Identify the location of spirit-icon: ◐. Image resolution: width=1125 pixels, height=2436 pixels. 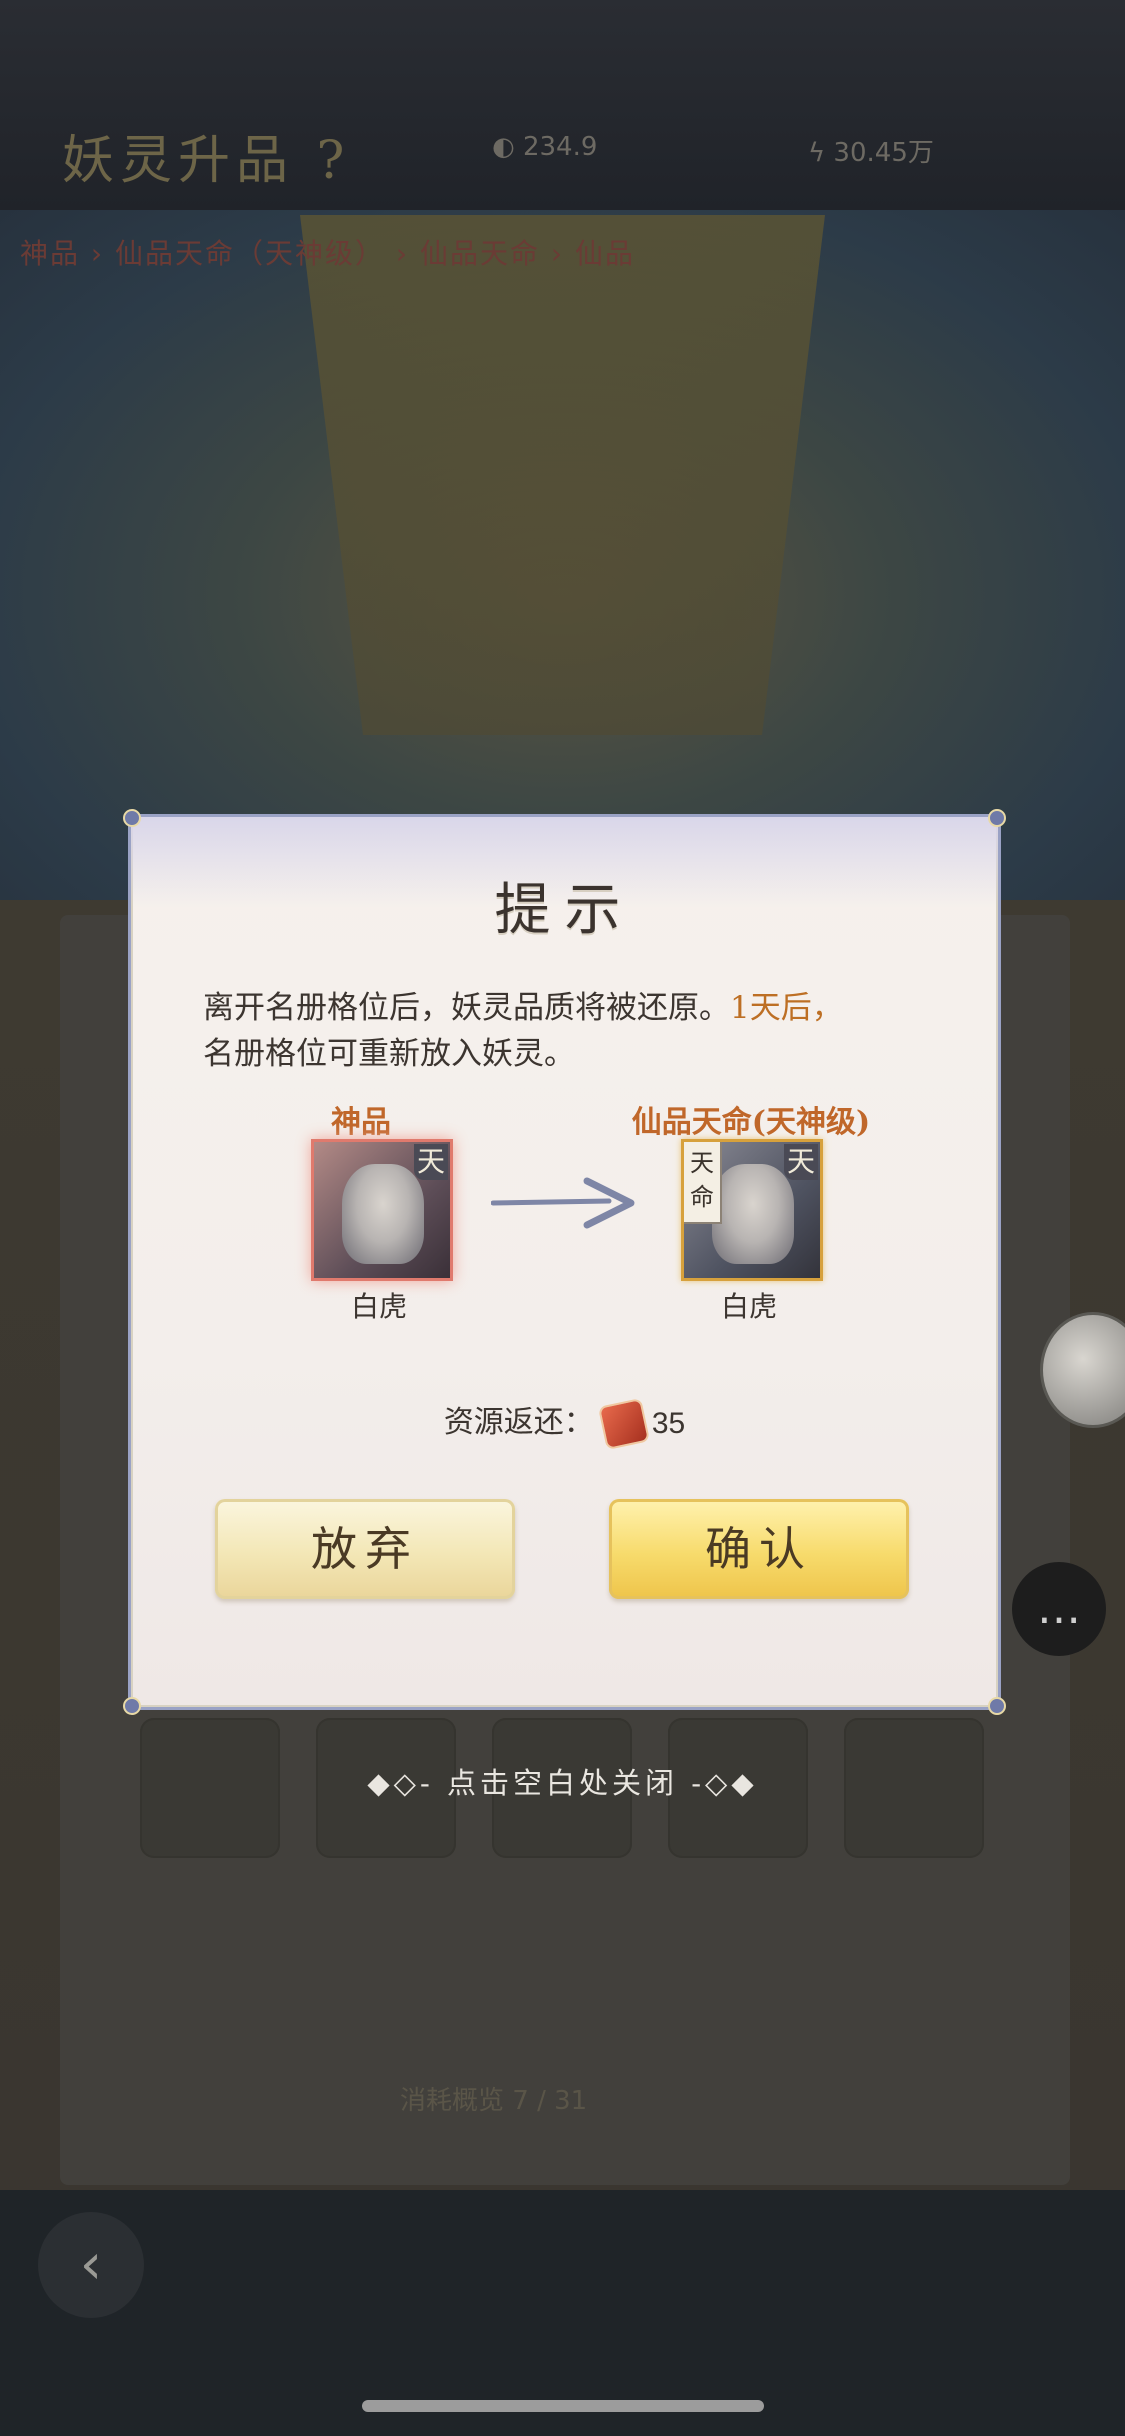
(507, 147).